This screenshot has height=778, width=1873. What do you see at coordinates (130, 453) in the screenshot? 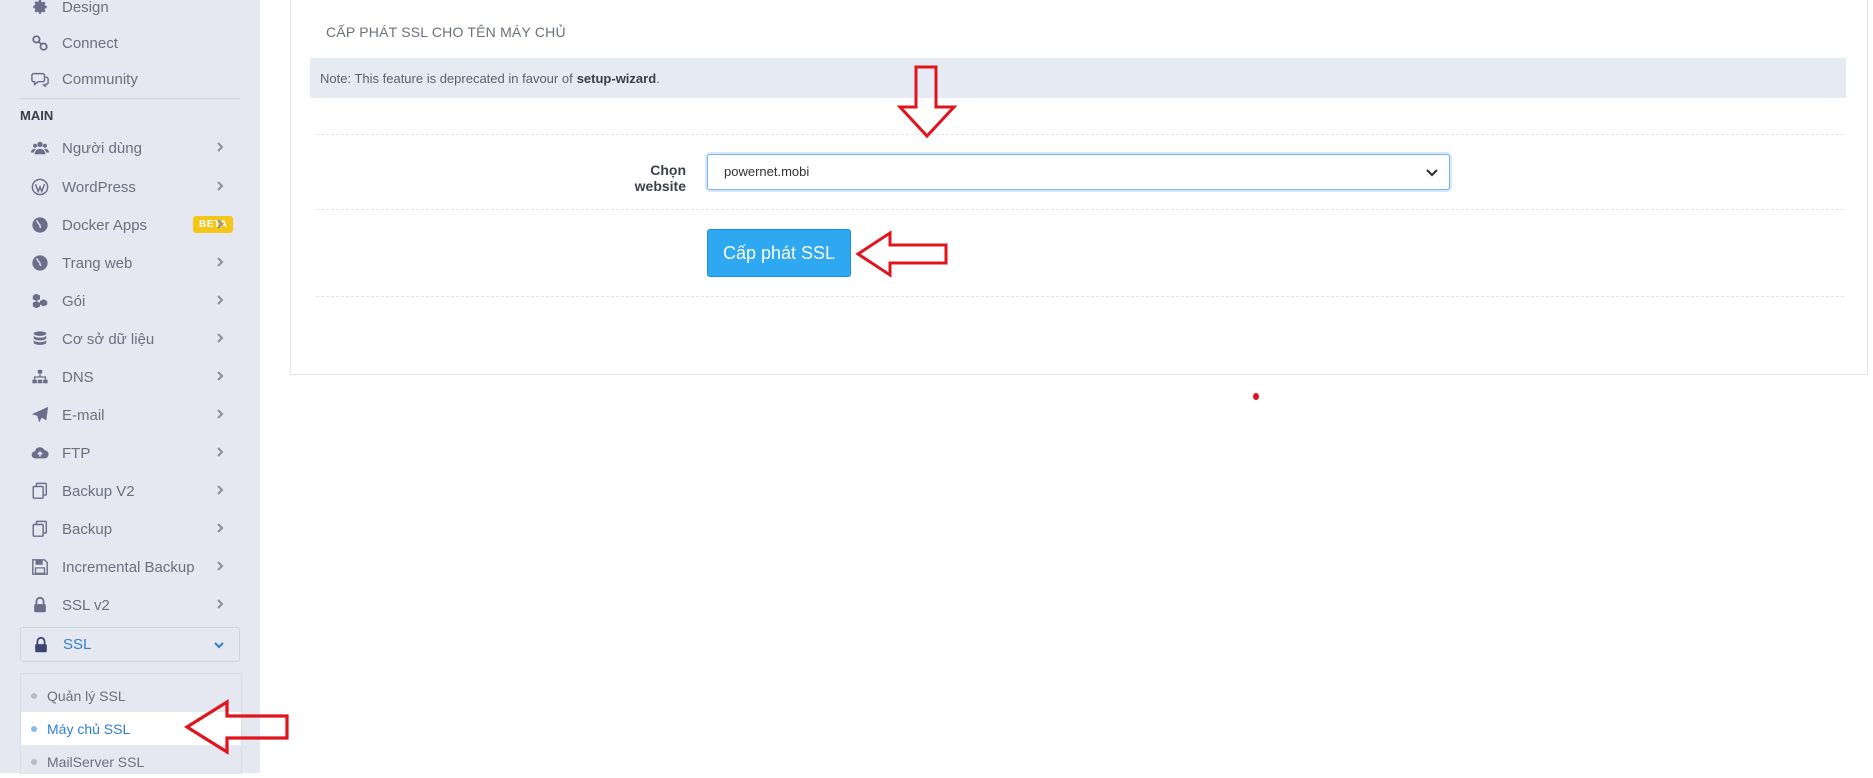
I see `sidebar-item-ftp: FTP` at bounding box center [130, 453].